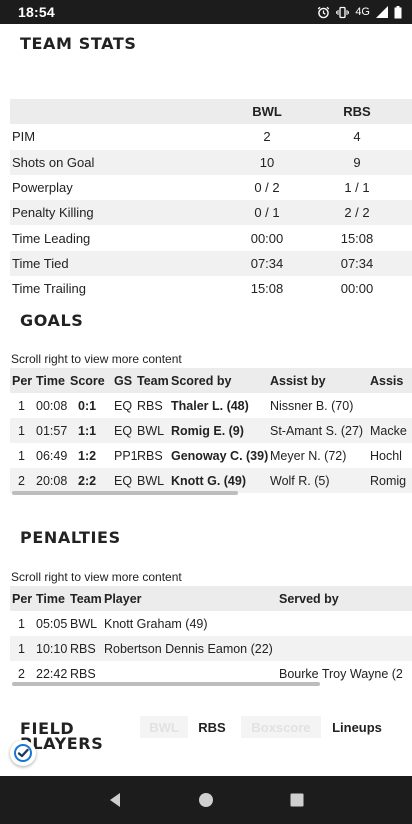  I want to click on goal-assist-1: Nissner B. (70), so click(312, 405).